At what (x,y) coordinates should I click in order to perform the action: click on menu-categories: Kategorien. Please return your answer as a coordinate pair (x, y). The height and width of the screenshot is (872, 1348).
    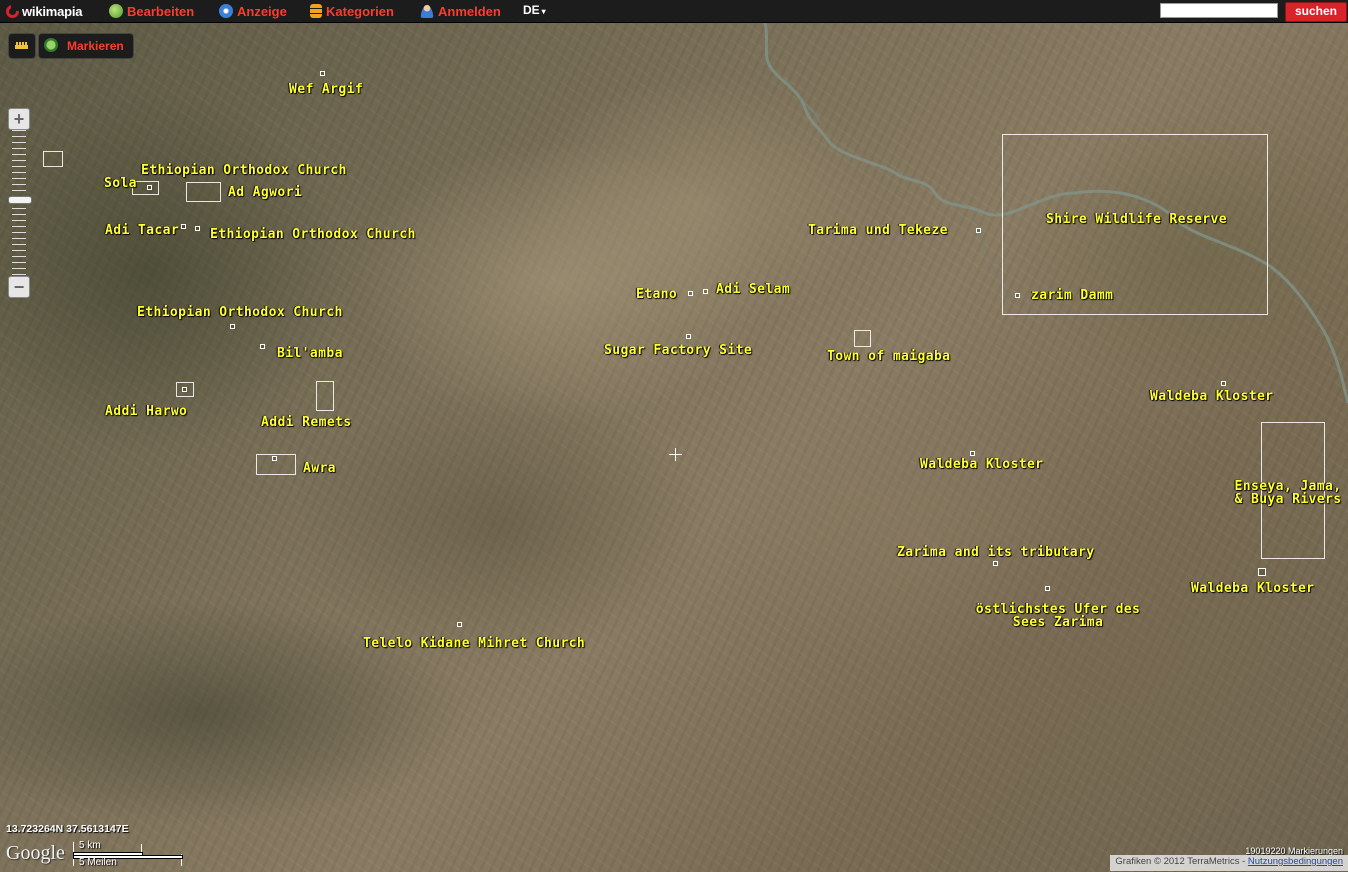
    Looking at the image, I should click on (352, 11).